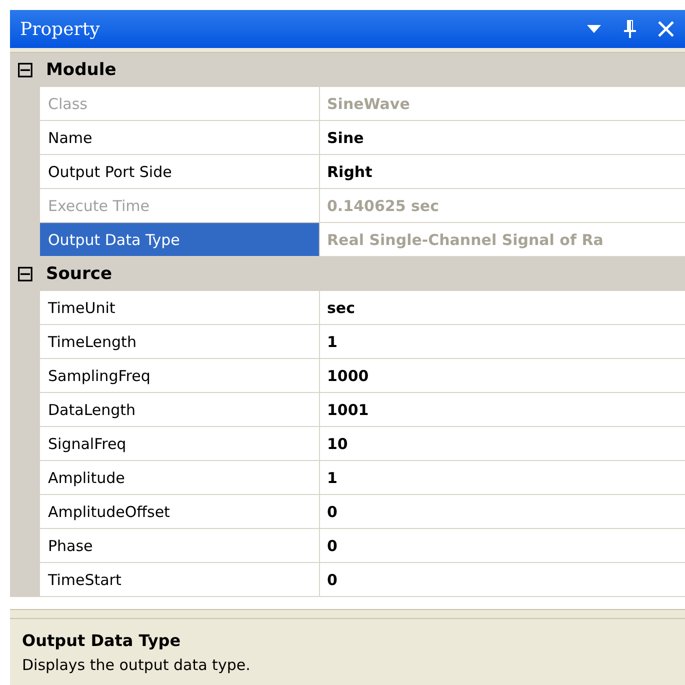  Describe the element at coordinates (594, 29) in the screenshot. I see `dropdown-icon` at that location.